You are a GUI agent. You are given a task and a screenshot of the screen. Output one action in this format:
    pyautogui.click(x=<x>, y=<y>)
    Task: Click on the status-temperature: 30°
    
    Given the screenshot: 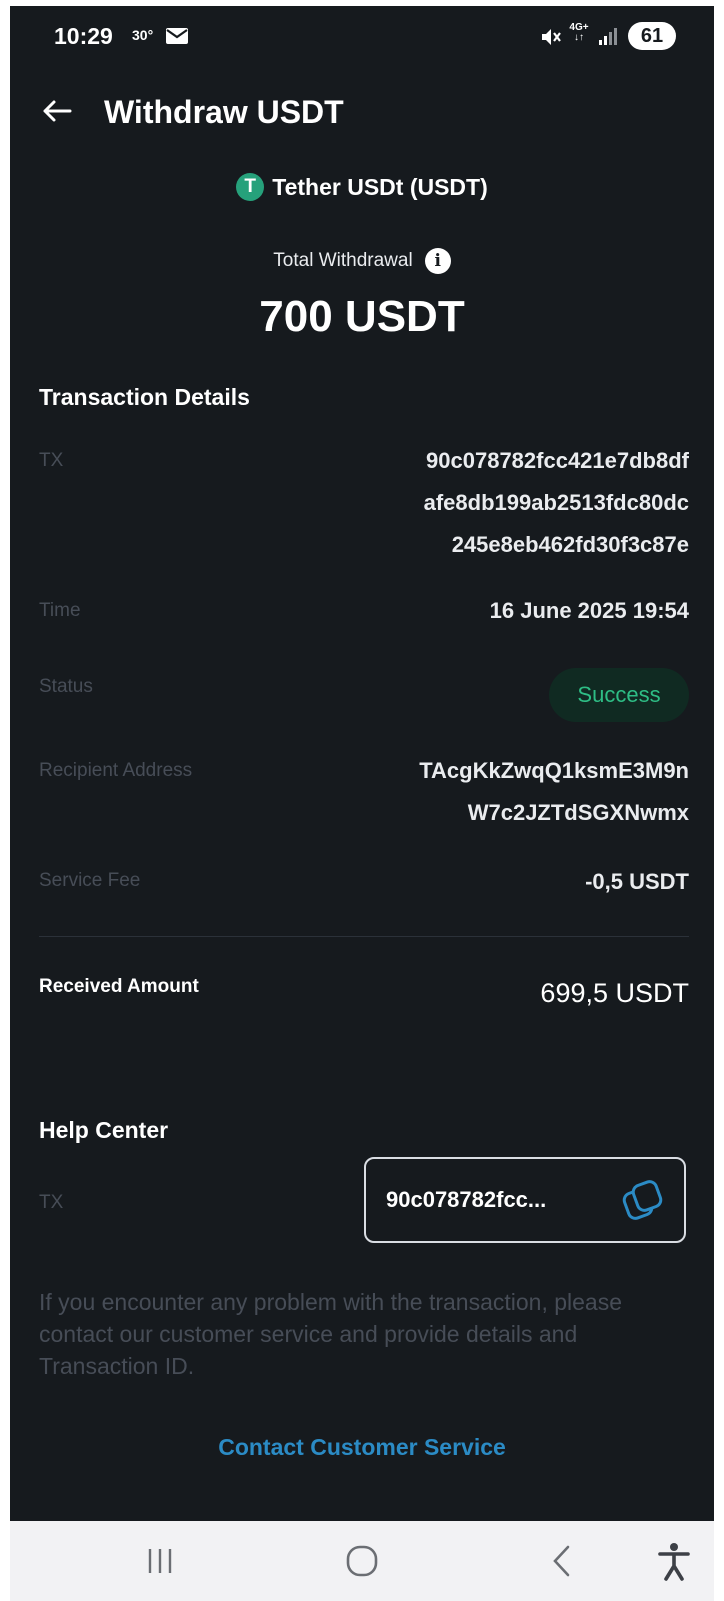 What is the action you would take?
    pyautogui.click(x=143, y=35)
    